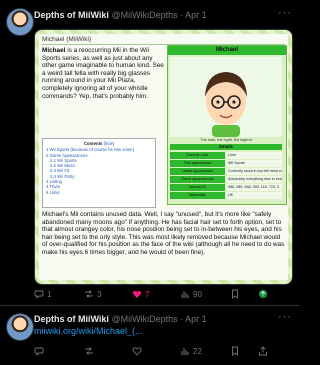 The height and width of the screenshot is (365, 320). What do you see at coordinates (67, 39) in the screenshot?
I see `article-title: Michael (MiiWiki)` at bounding box center [67, 39].